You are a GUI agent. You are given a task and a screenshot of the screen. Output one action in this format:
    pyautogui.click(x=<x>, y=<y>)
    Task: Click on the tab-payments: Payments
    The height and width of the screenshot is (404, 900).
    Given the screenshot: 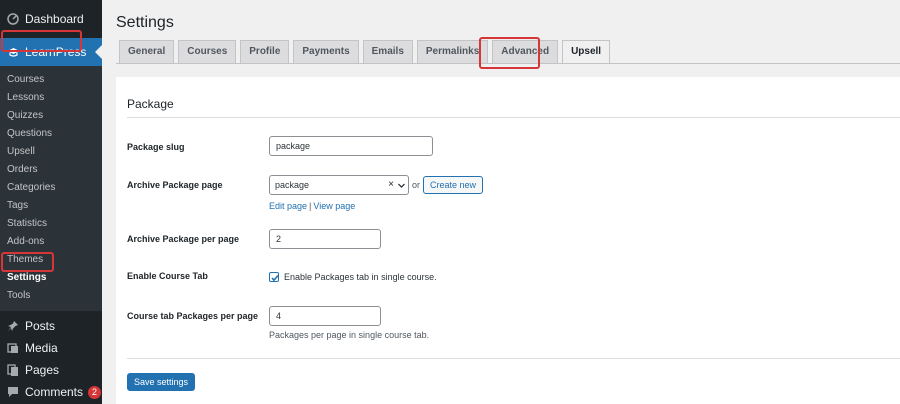 What is the action you would take?
    pyautogui.click(x=326, y=52)
    